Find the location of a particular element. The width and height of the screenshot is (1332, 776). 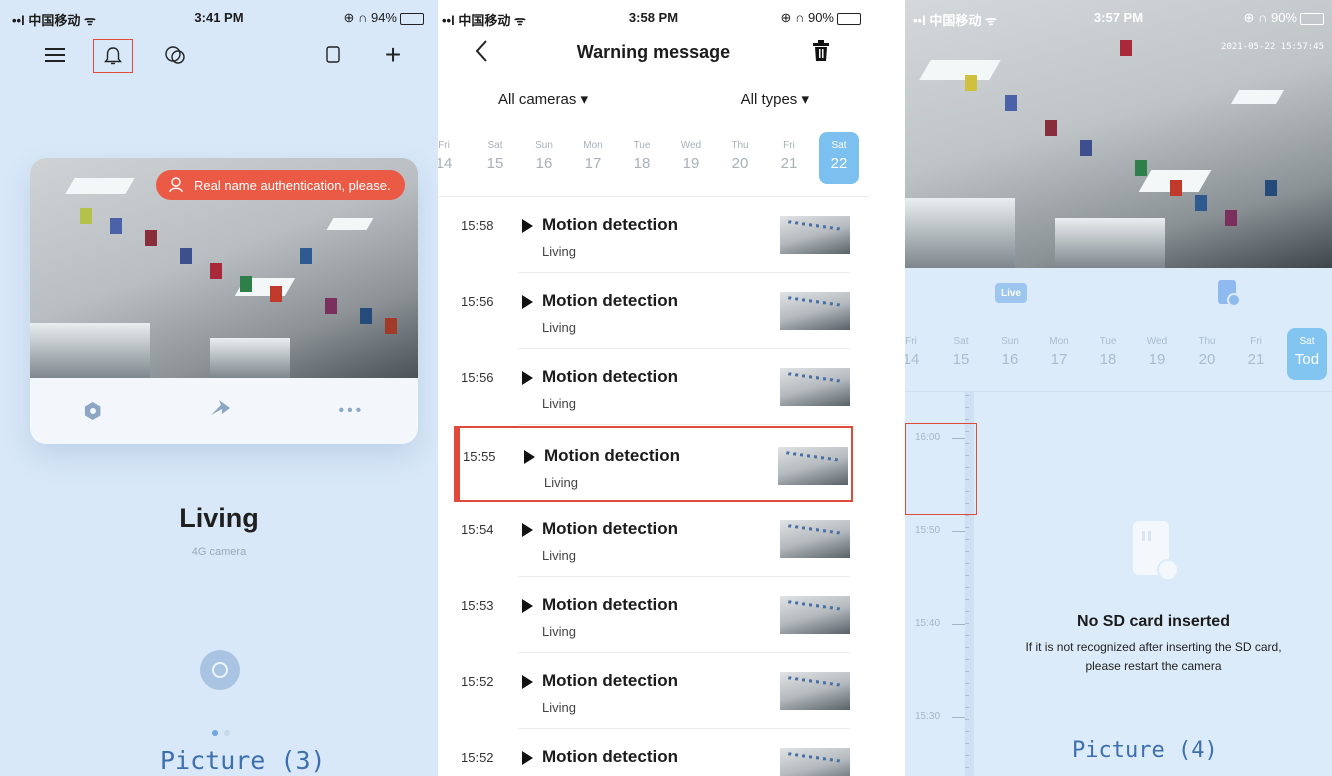

bell-icon is located at coordinates (113, 56).